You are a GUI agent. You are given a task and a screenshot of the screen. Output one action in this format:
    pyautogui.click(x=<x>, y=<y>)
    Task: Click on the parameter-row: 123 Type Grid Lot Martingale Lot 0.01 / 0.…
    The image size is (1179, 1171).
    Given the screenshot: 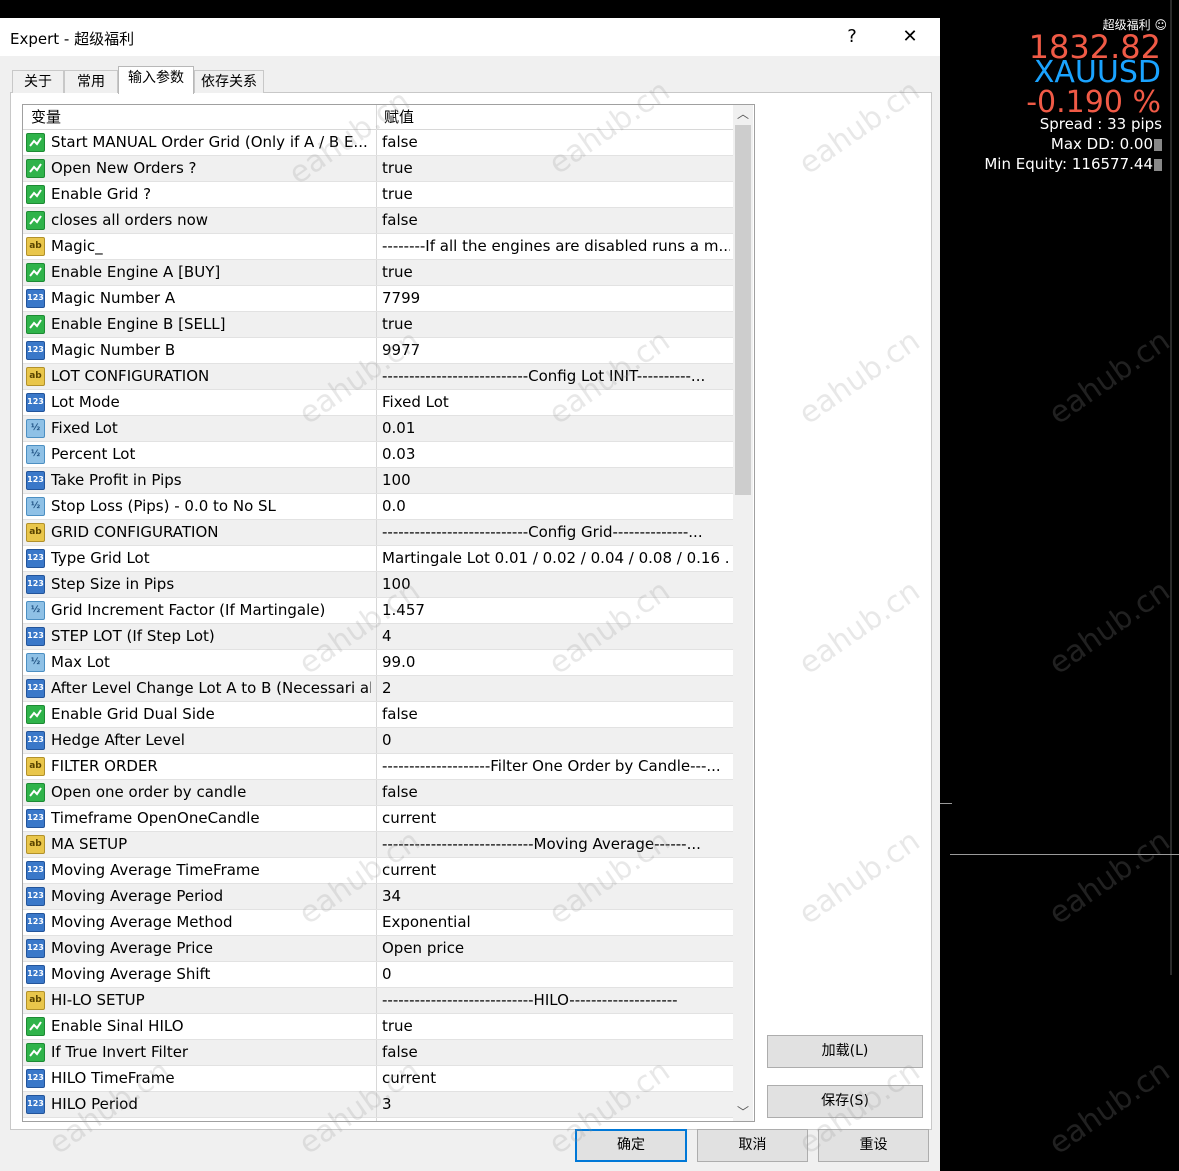 What is the action you would take?
    pyautogui.click(x=378, y=559)
    